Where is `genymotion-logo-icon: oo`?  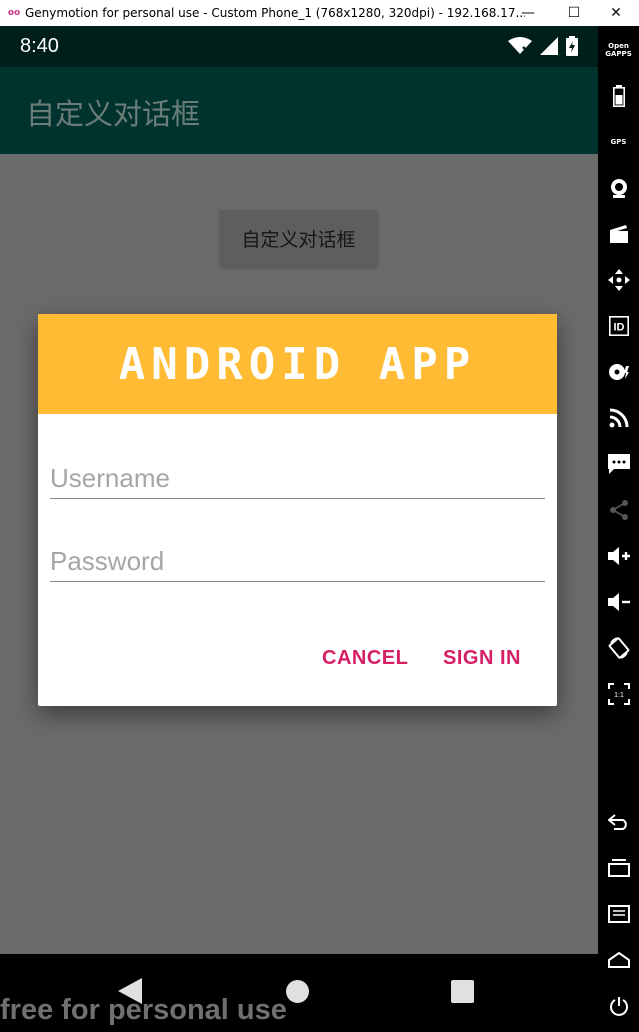 genymotion-logo-icon: oo is located at coordinates (14, 13).